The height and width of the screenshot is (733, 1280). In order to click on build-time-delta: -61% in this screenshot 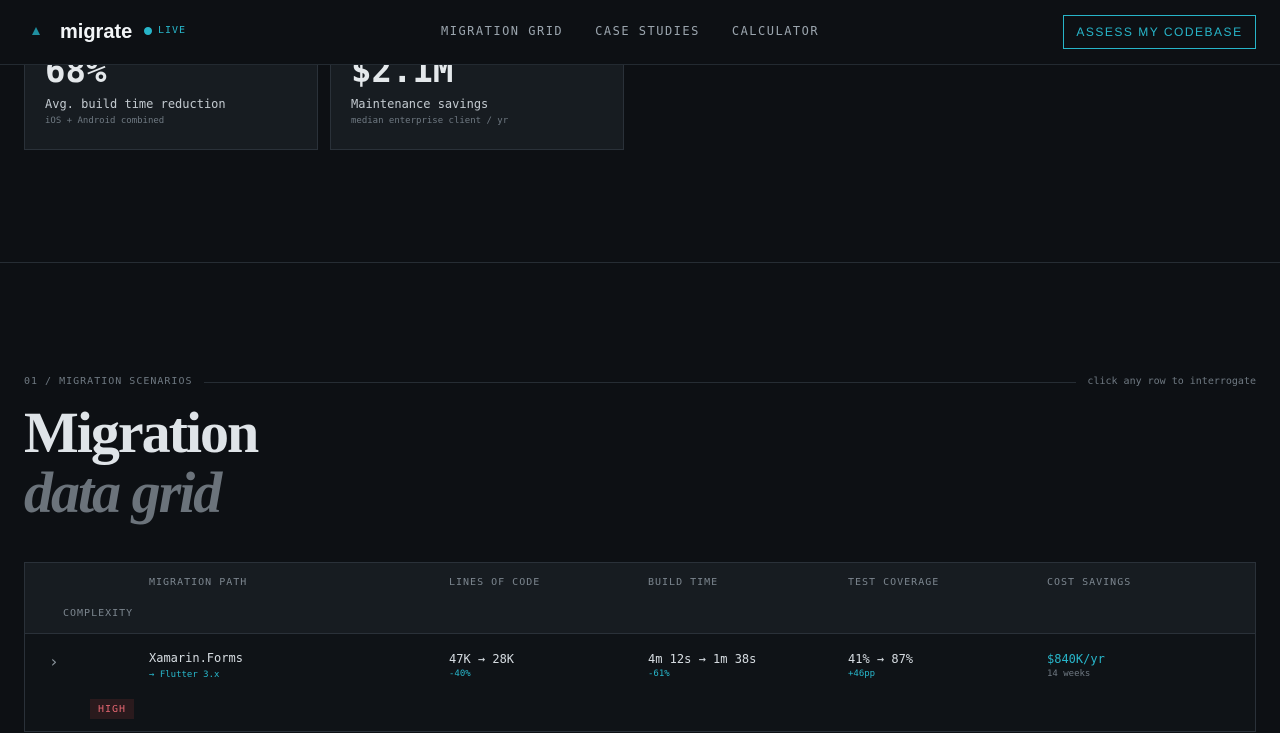, I will do `click(659, 674)`.